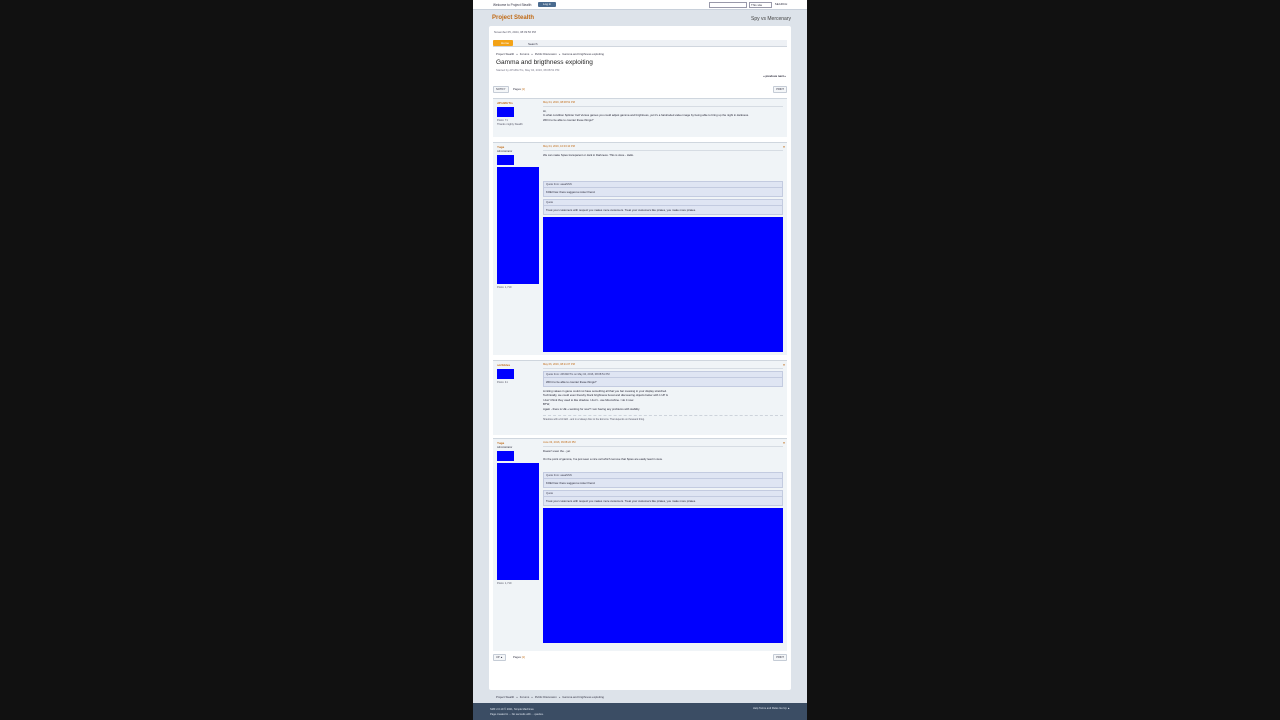  I want to click on notify-button: NOTIFY, so click(501, 89).